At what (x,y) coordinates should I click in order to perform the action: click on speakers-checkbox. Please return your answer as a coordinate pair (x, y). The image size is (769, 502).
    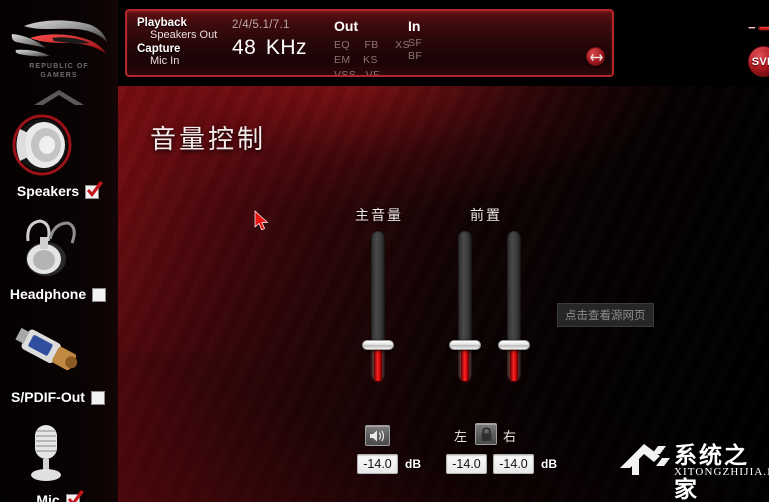
    Looking at the image, I should click on (94, 190).